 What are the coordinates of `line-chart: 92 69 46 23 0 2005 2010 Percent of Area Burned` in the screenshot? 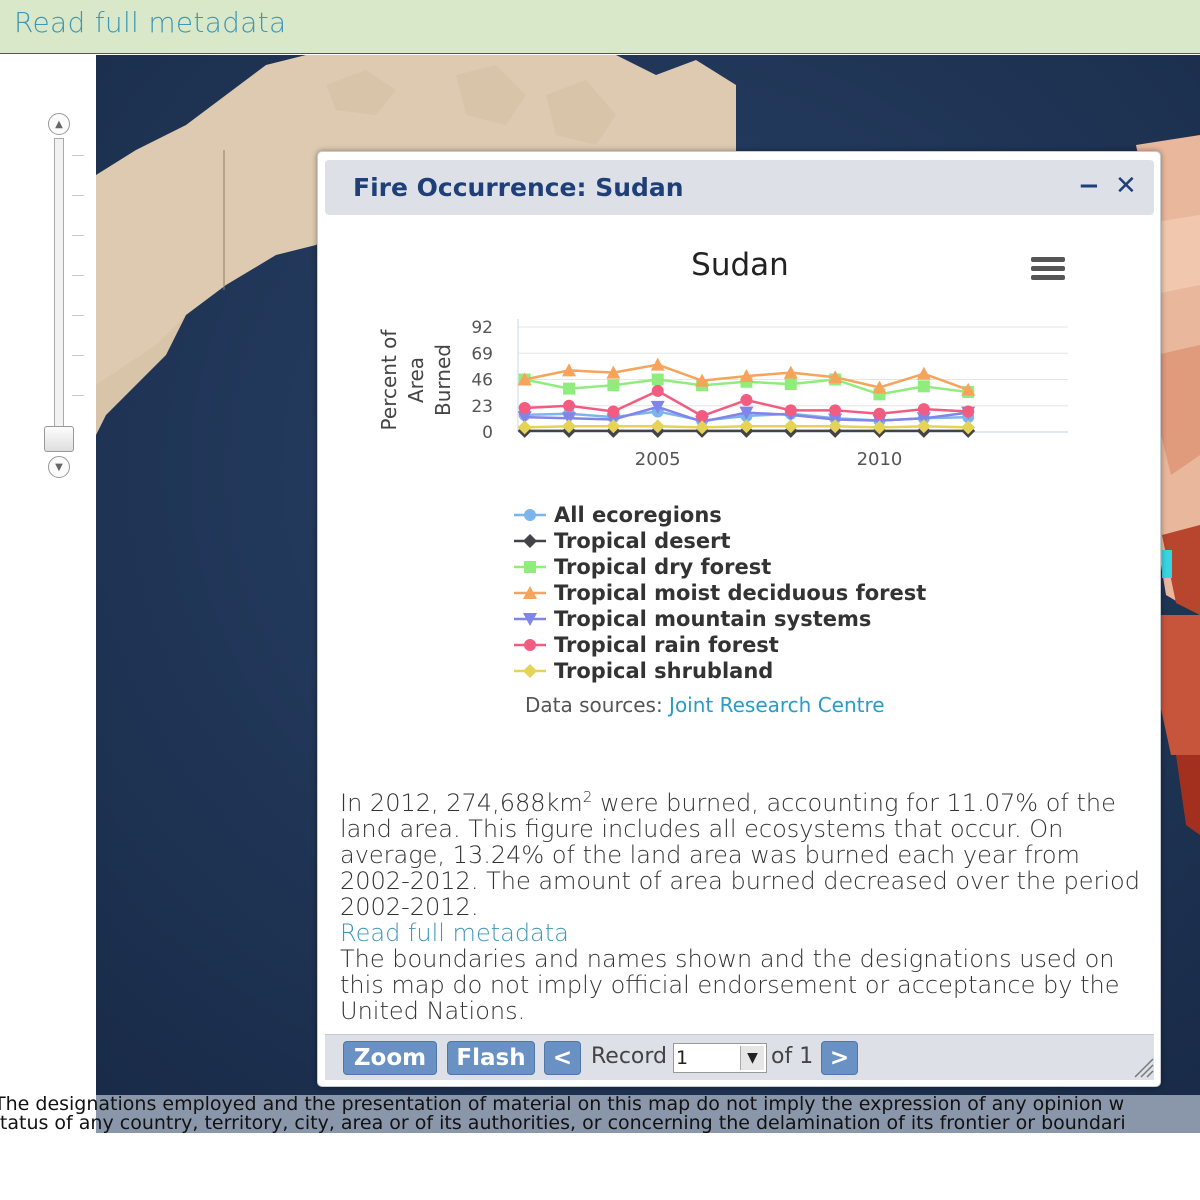 It's located at (722, 394).